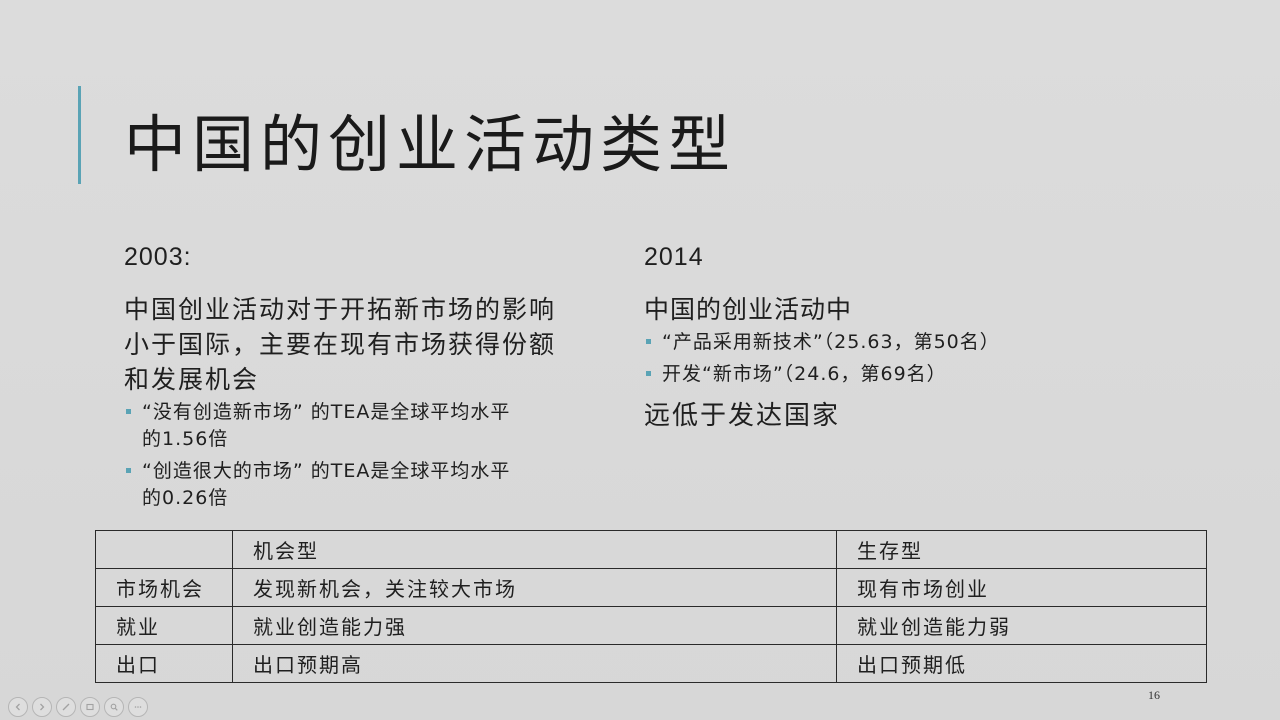 This screenshot has width=1280, height=720. I want to click on left-bullet-item: “创造很大的市场” 的TEA是全球平均水平 的0.26倍, so click(364, 485).